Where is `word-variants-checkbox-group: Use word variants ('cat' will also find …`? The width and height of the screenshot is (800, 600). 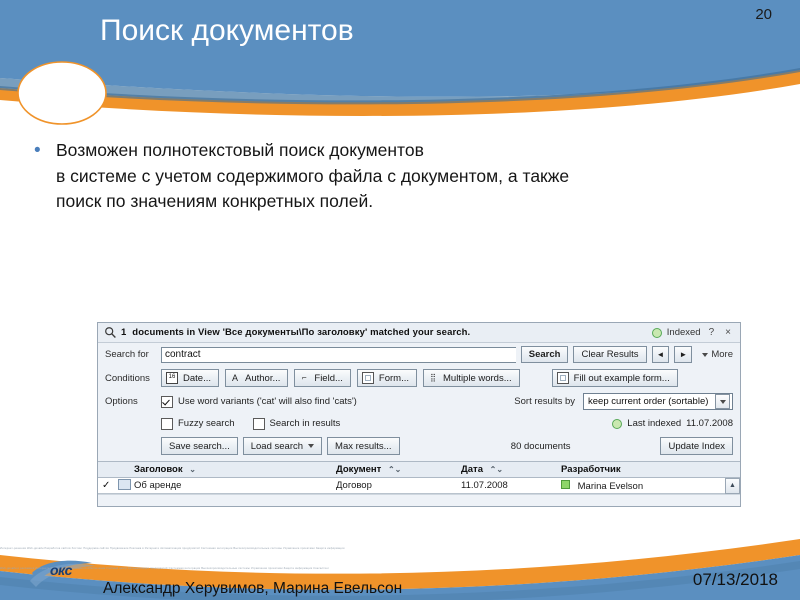
word-variants-checkbox-group: Use word variants ('cat' will also find … is located at coordinates (268, 401).